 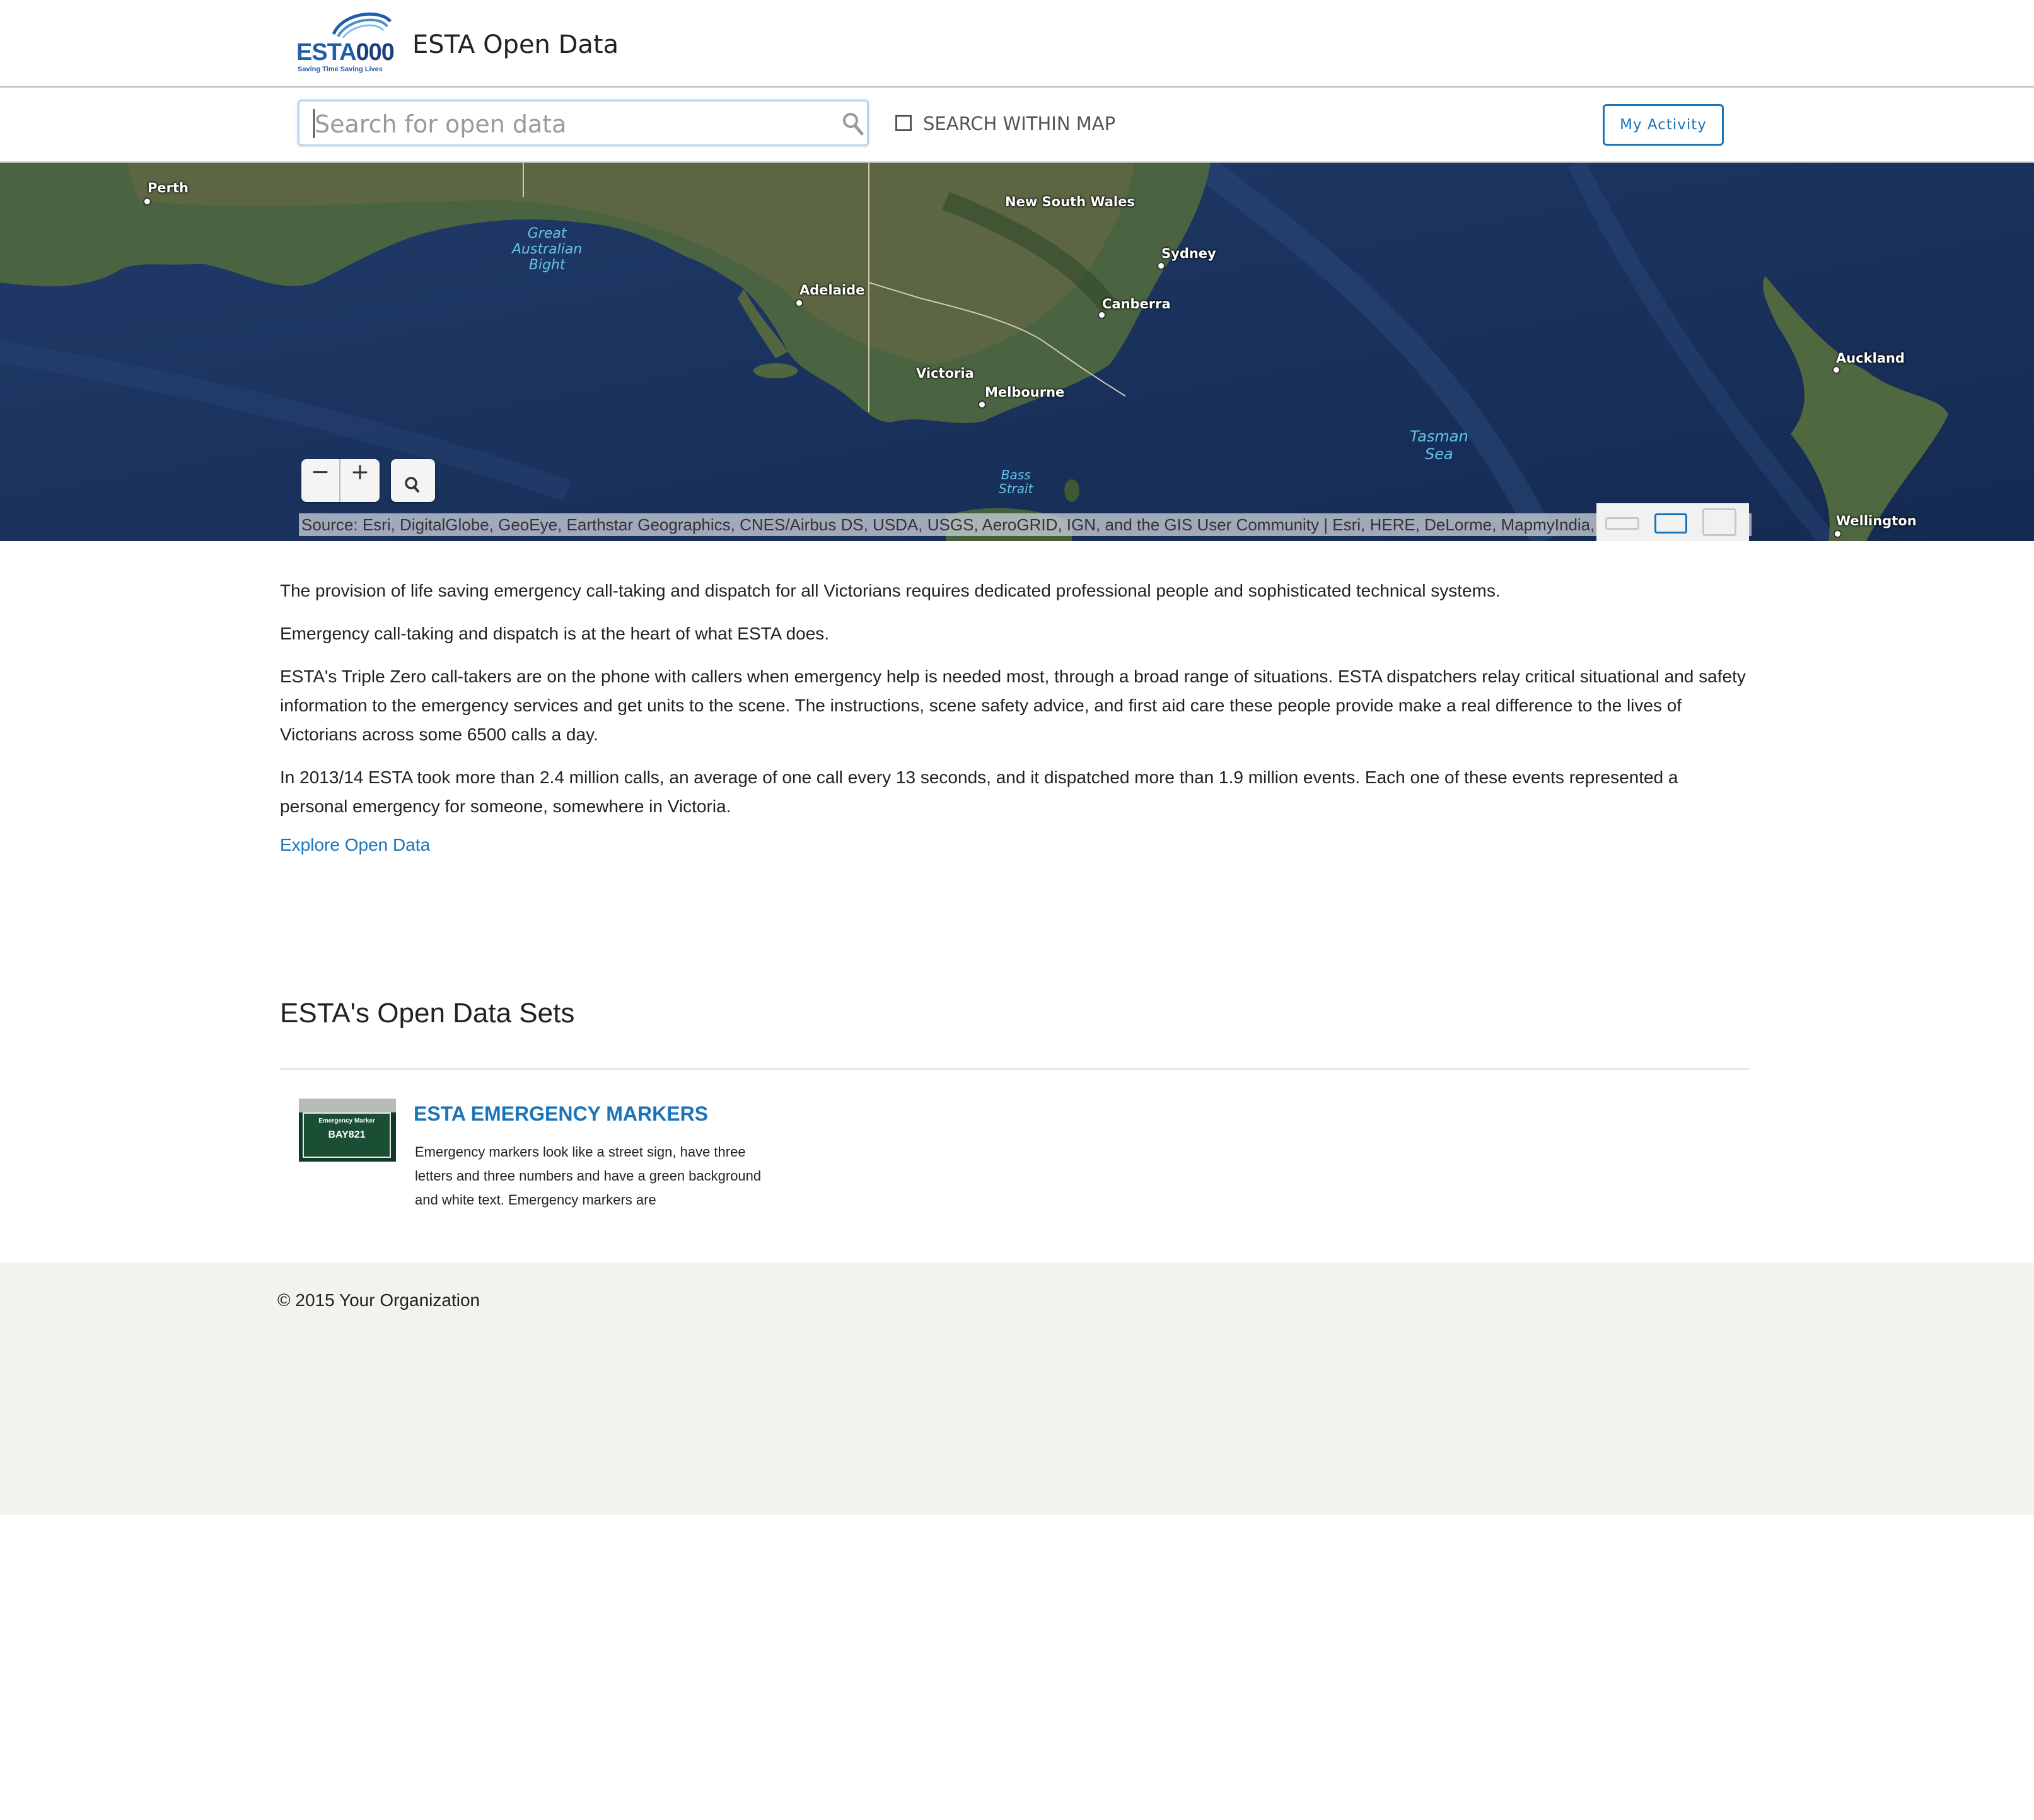 What do you see at coordinates (1876, 520) in the screenshot?
I see `map-label-wellington: Wellington` at bounding box center [1876, 520].